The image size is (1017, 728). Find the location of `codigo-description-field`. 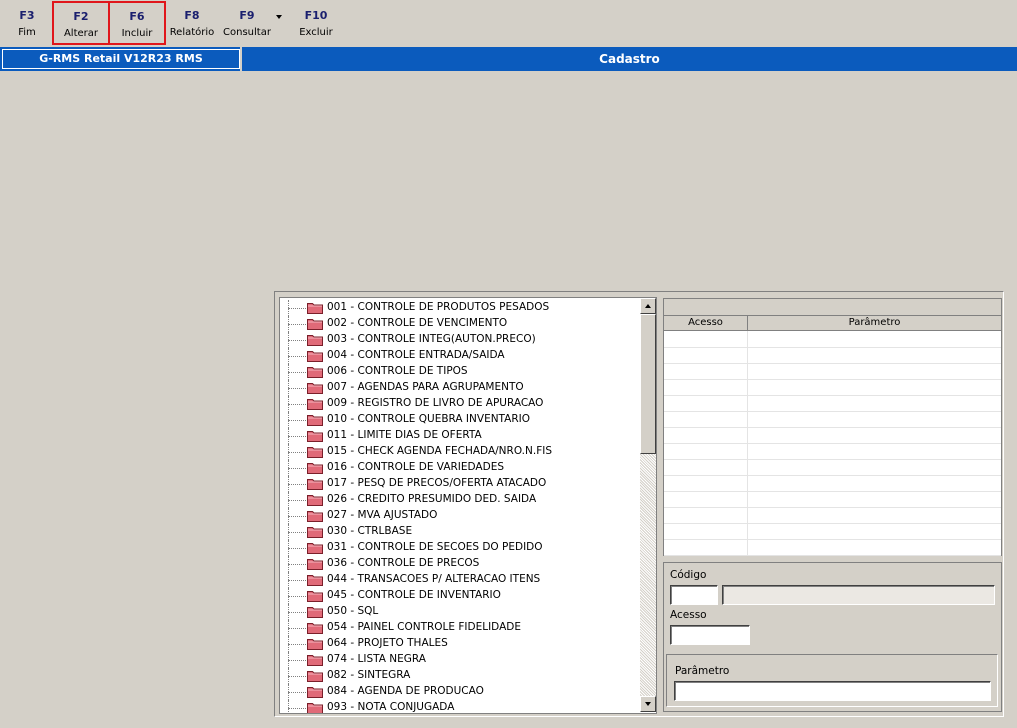

codigo-description-field is located at coordinates (858, 595).